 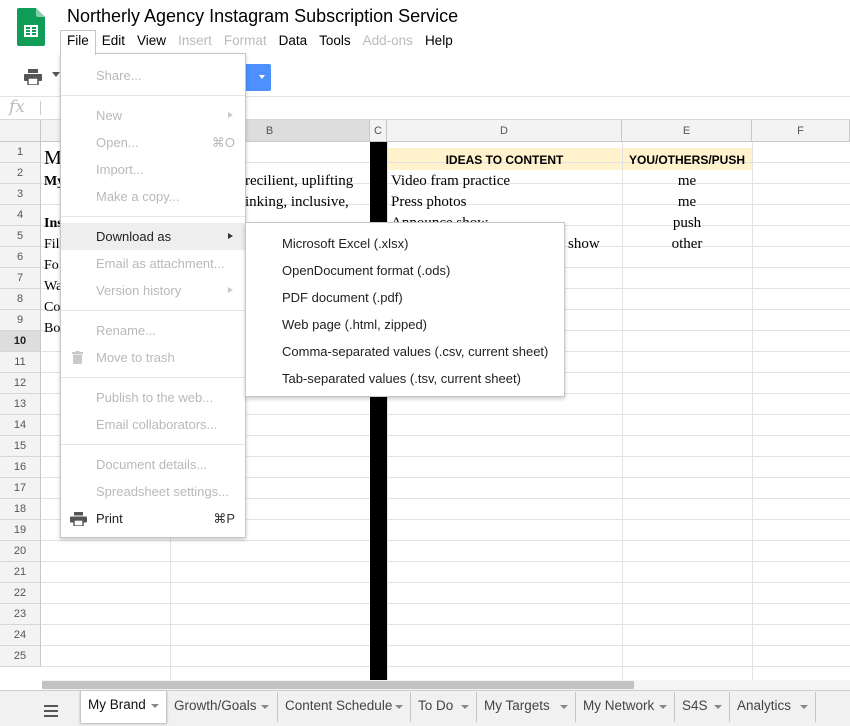 I want to click on sheet-tab-my-targets: My Targets, so click(x=526, y=707).